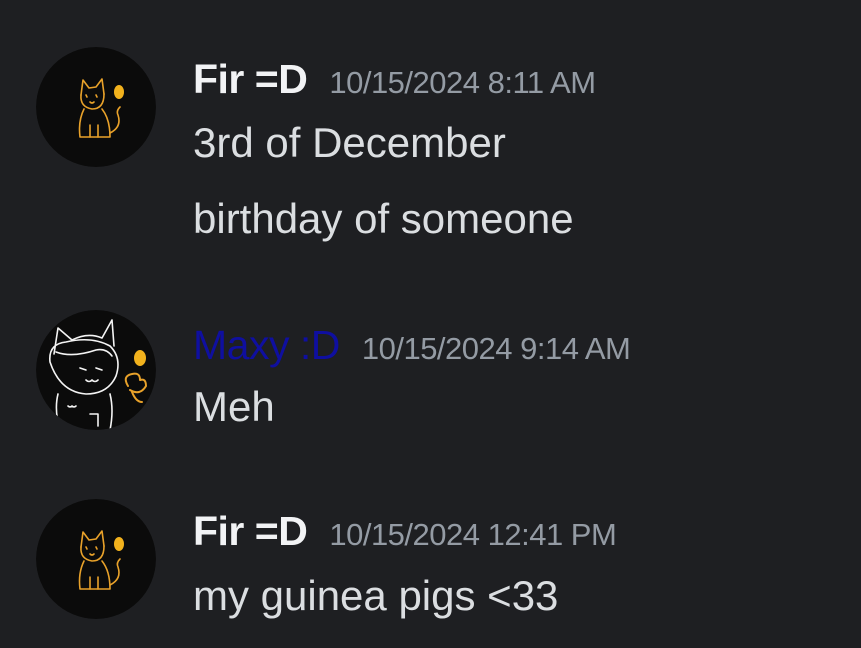 The image size is (861, 648). I want to click on message-text: Meh, so click(234, 406).